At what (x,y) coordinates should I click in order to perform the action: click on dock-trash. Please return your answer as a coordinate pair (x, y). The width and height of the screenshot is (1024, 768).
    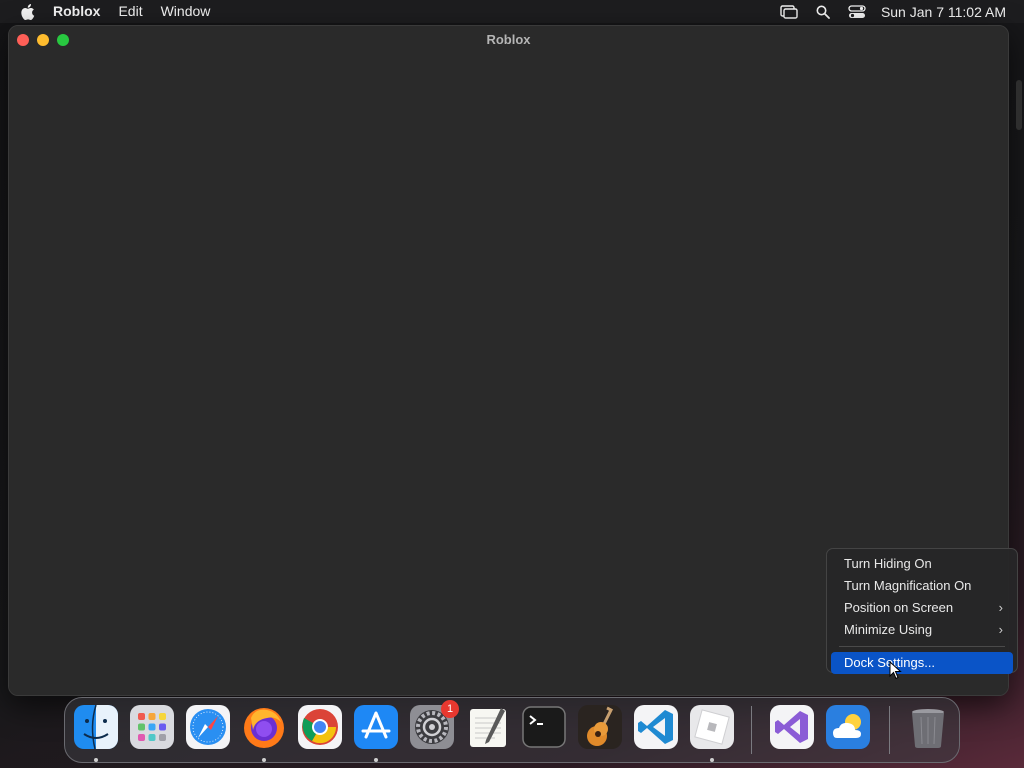
    Looking at the image, I should click on (928, 727).